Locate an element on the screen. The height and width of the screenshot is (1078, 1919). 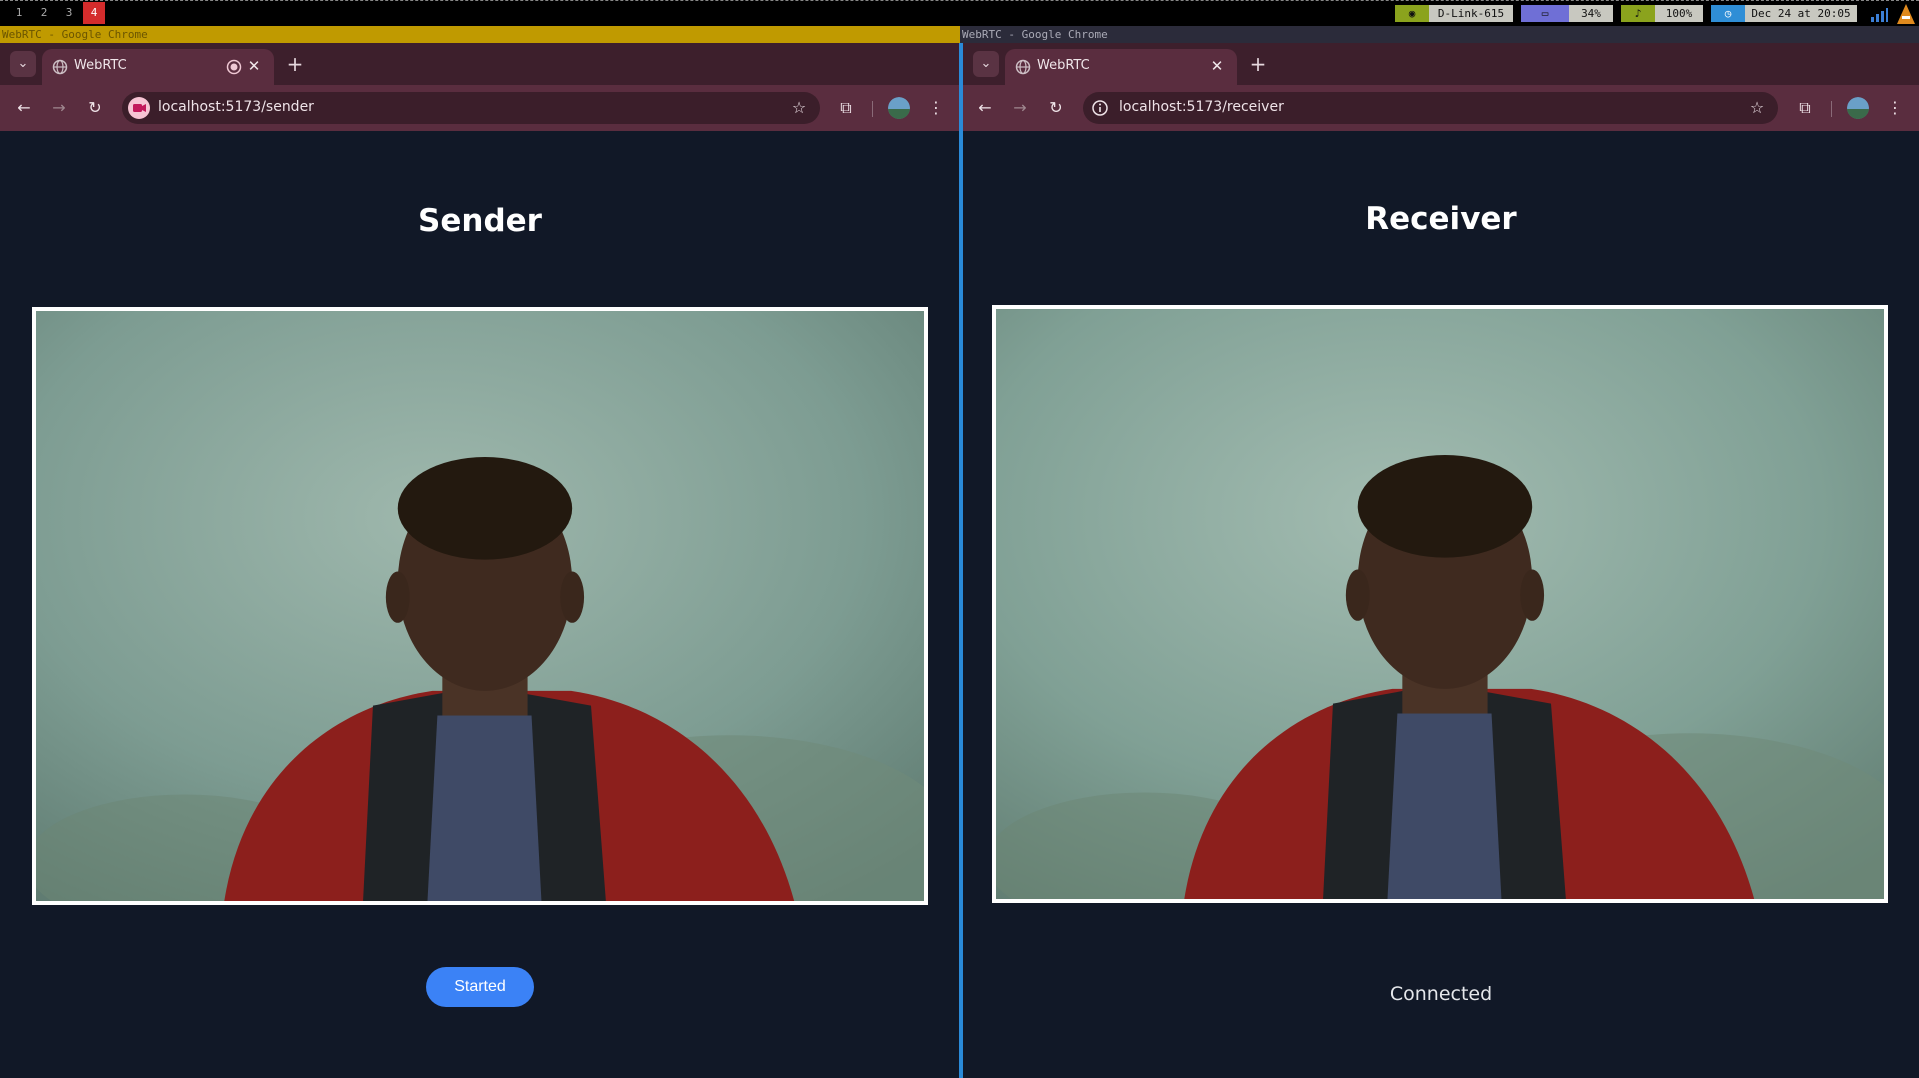
page-title: Receiver is located at coordinates (1441, 219).